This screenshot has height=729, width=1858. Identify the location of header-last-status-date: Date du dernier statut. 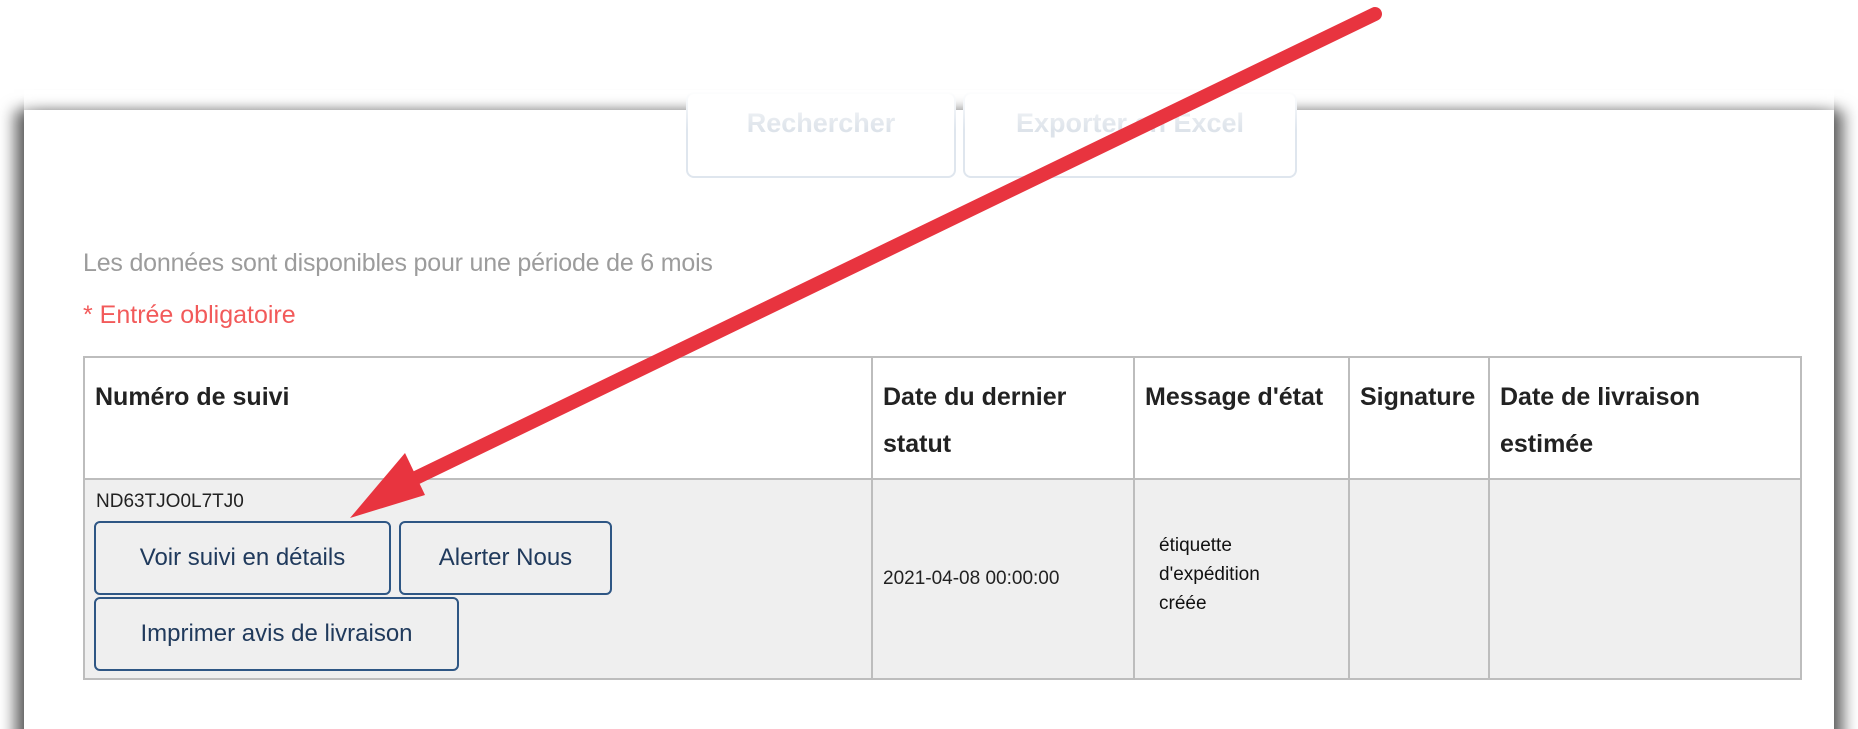
(1003, 418).